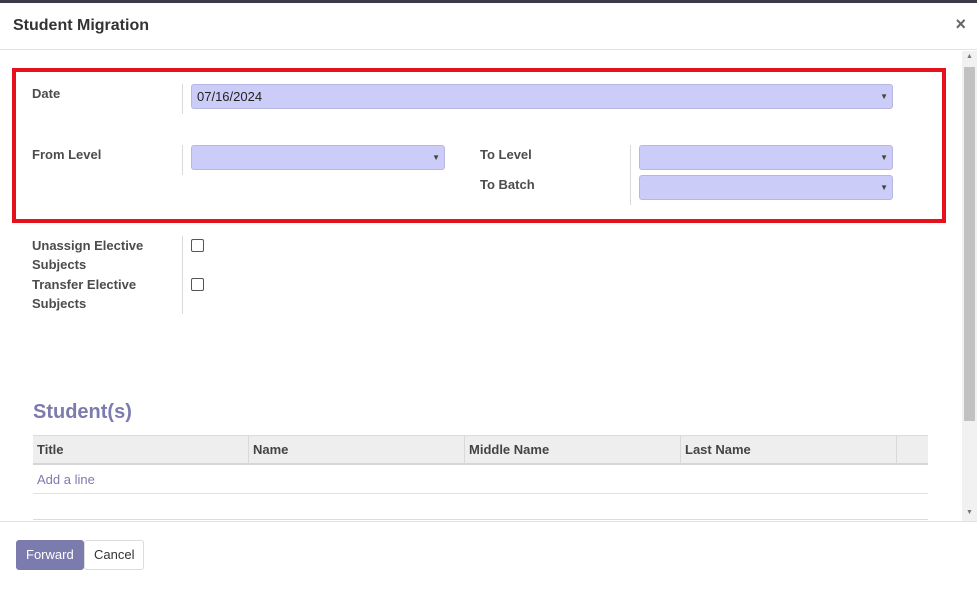 This screenshot has width=977, height=591. Describe the element at coordinates (141, 450) in the screenshot. I see `column-header-title: Title` at that location.